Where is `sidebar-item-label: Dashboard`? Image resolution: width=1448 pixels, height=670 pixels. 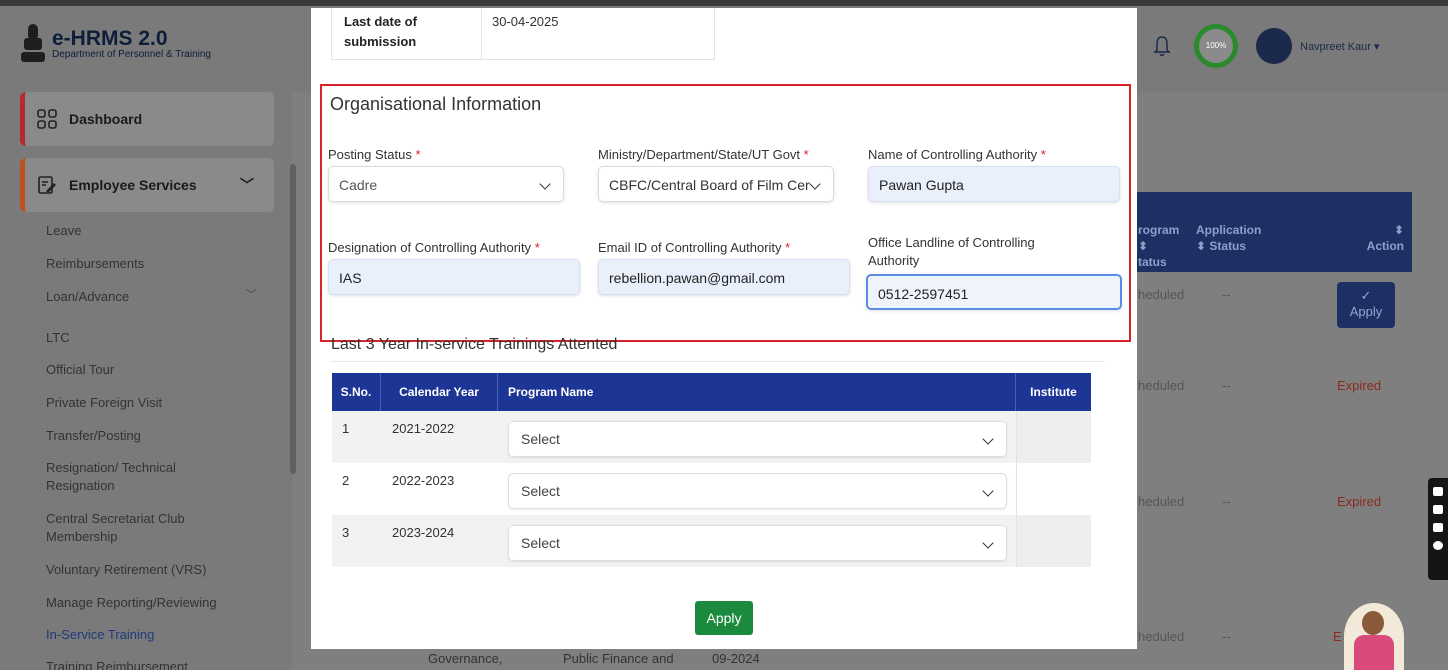 sidebar-item-label: Dashboard is located at coordinates (106, 119).